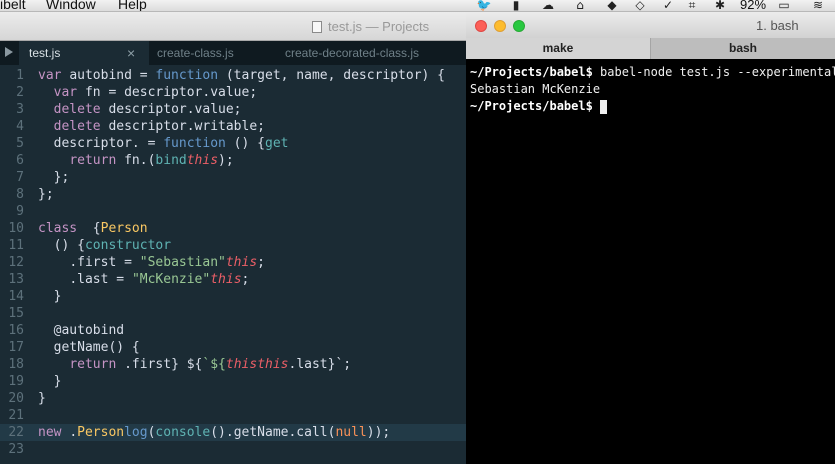  Describe the element at coordinates (16, 296) in the screenshot. I see `line-number: 14` at that location.